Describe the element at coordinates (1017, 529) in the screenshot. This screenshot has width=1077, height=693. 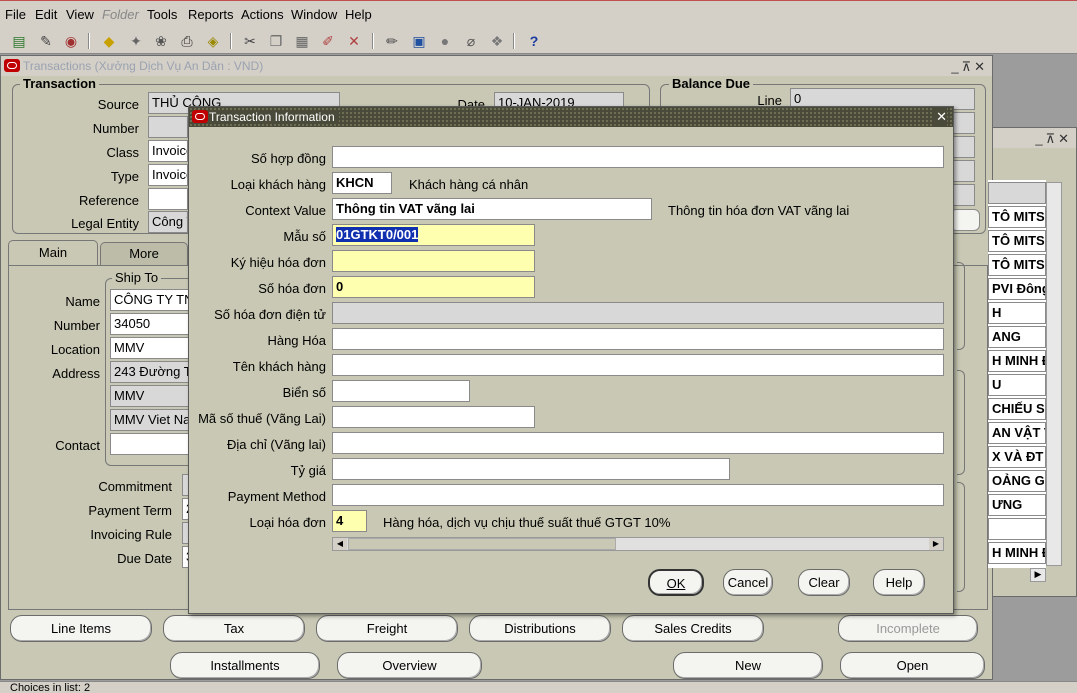
I see `list-item` at that location.